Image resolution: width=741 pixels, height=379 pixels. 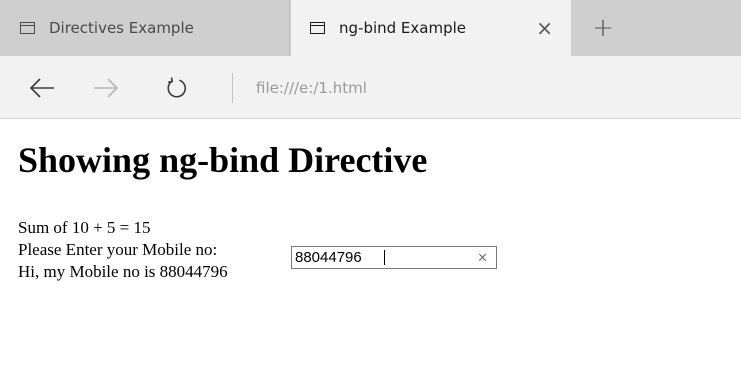 I want to click on refresh-icon, so click(x=177, y=87).